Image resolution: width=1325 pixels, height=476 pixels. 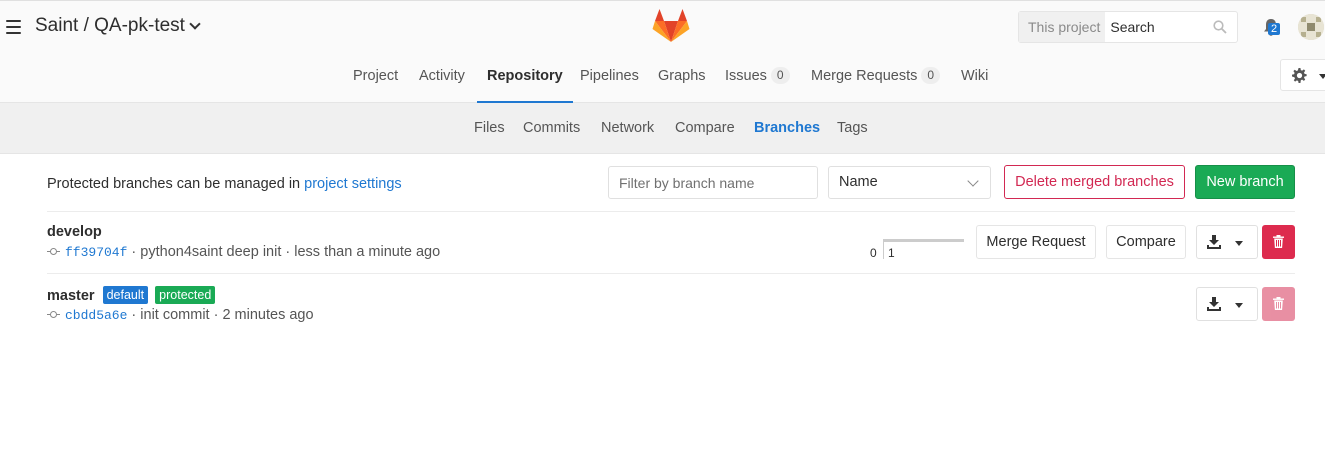 I want to click on commit-line-master: cbdd5a6e · init commit · 2 minutes ago, so click(x=180, y=315).